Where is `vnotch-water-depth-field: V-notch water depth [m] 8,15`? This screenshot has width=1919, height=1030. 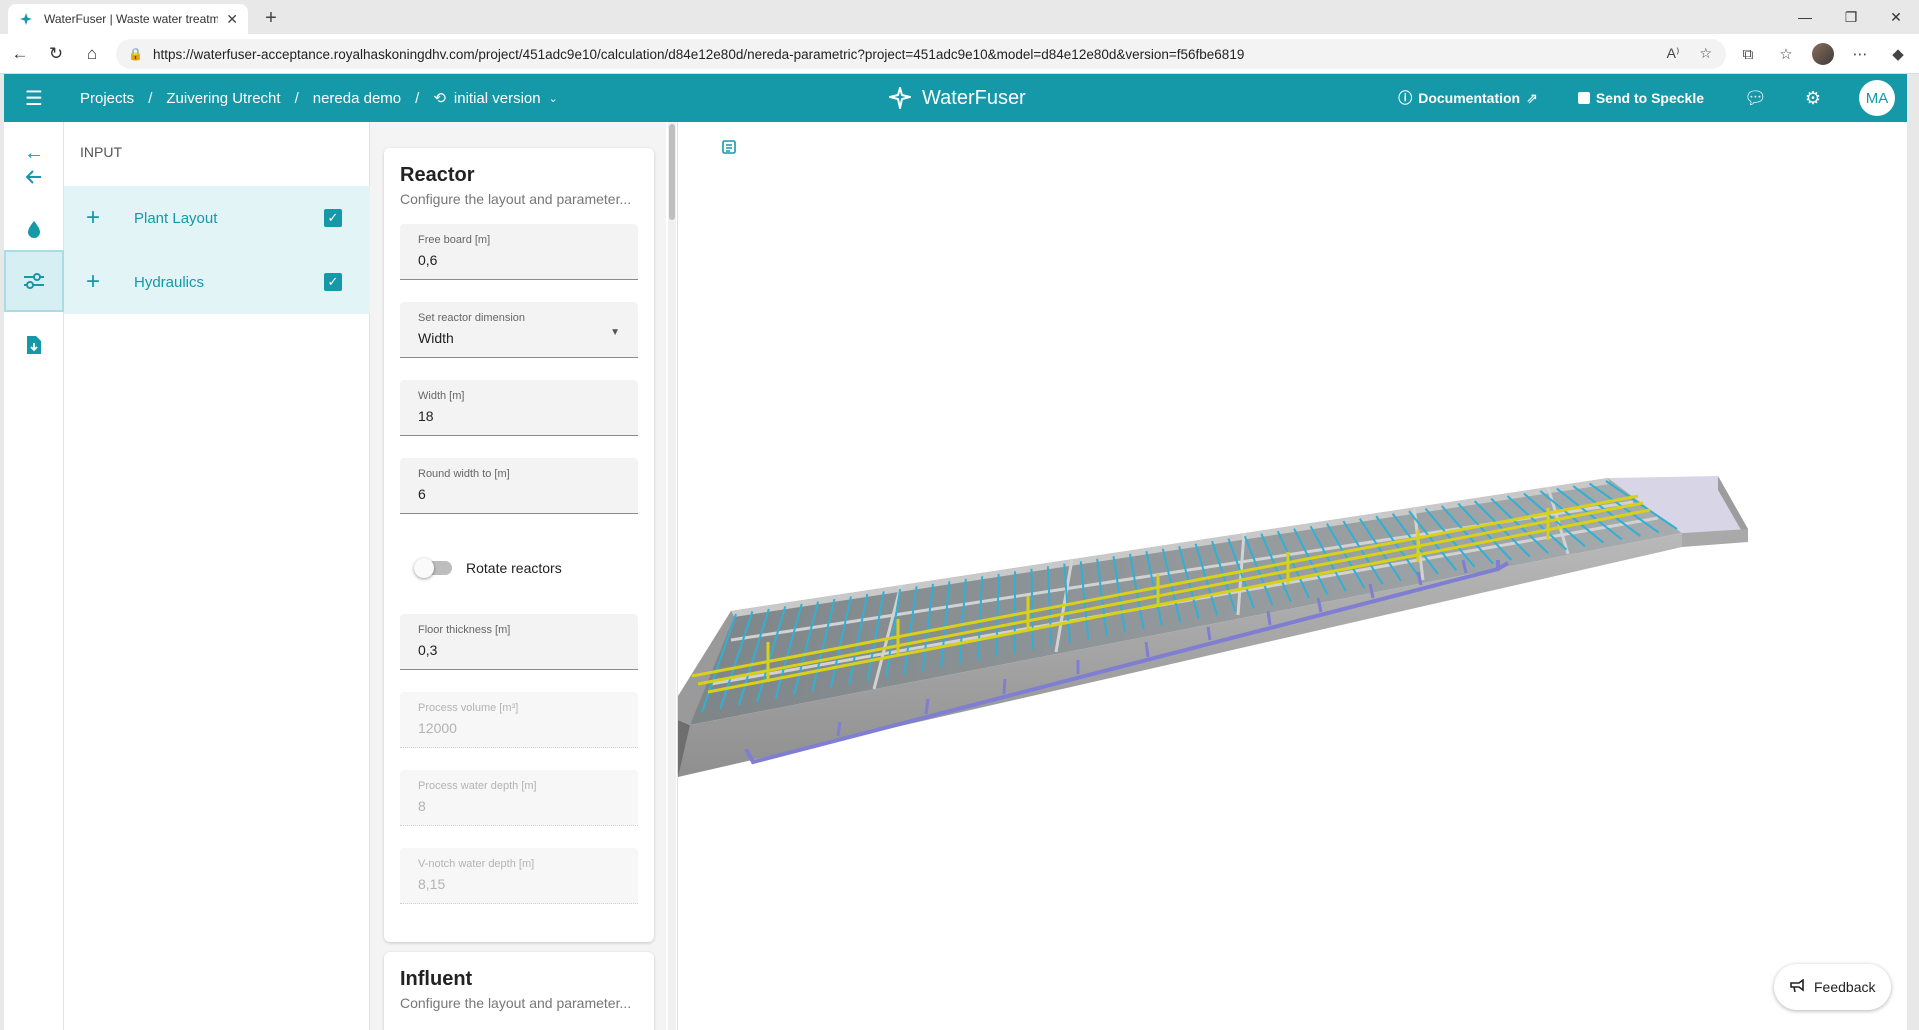 vnotch-water-depth-field: V-notch water depth [m] 8,15 is located at coordinates (519, 876).